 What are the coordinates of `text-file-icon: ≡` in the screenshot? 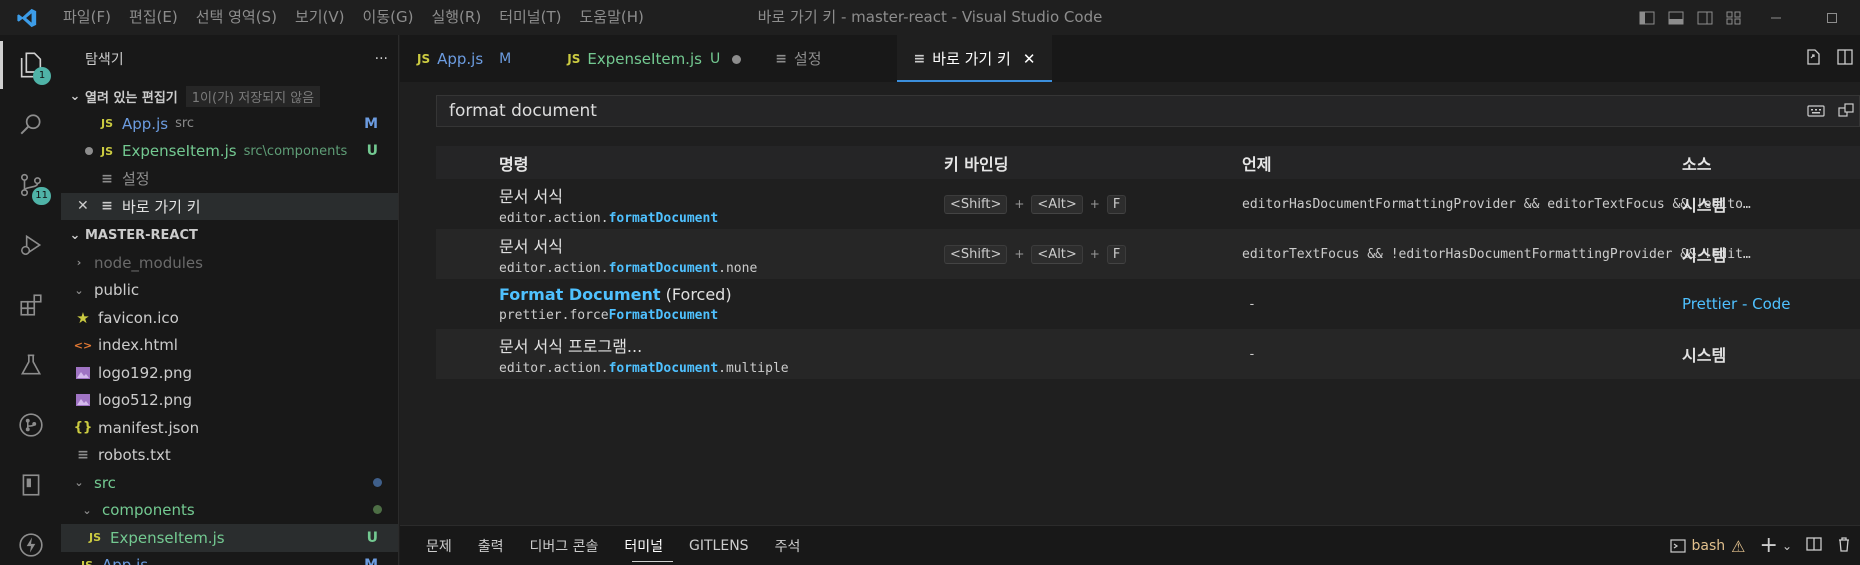 It's located at (83, 455).